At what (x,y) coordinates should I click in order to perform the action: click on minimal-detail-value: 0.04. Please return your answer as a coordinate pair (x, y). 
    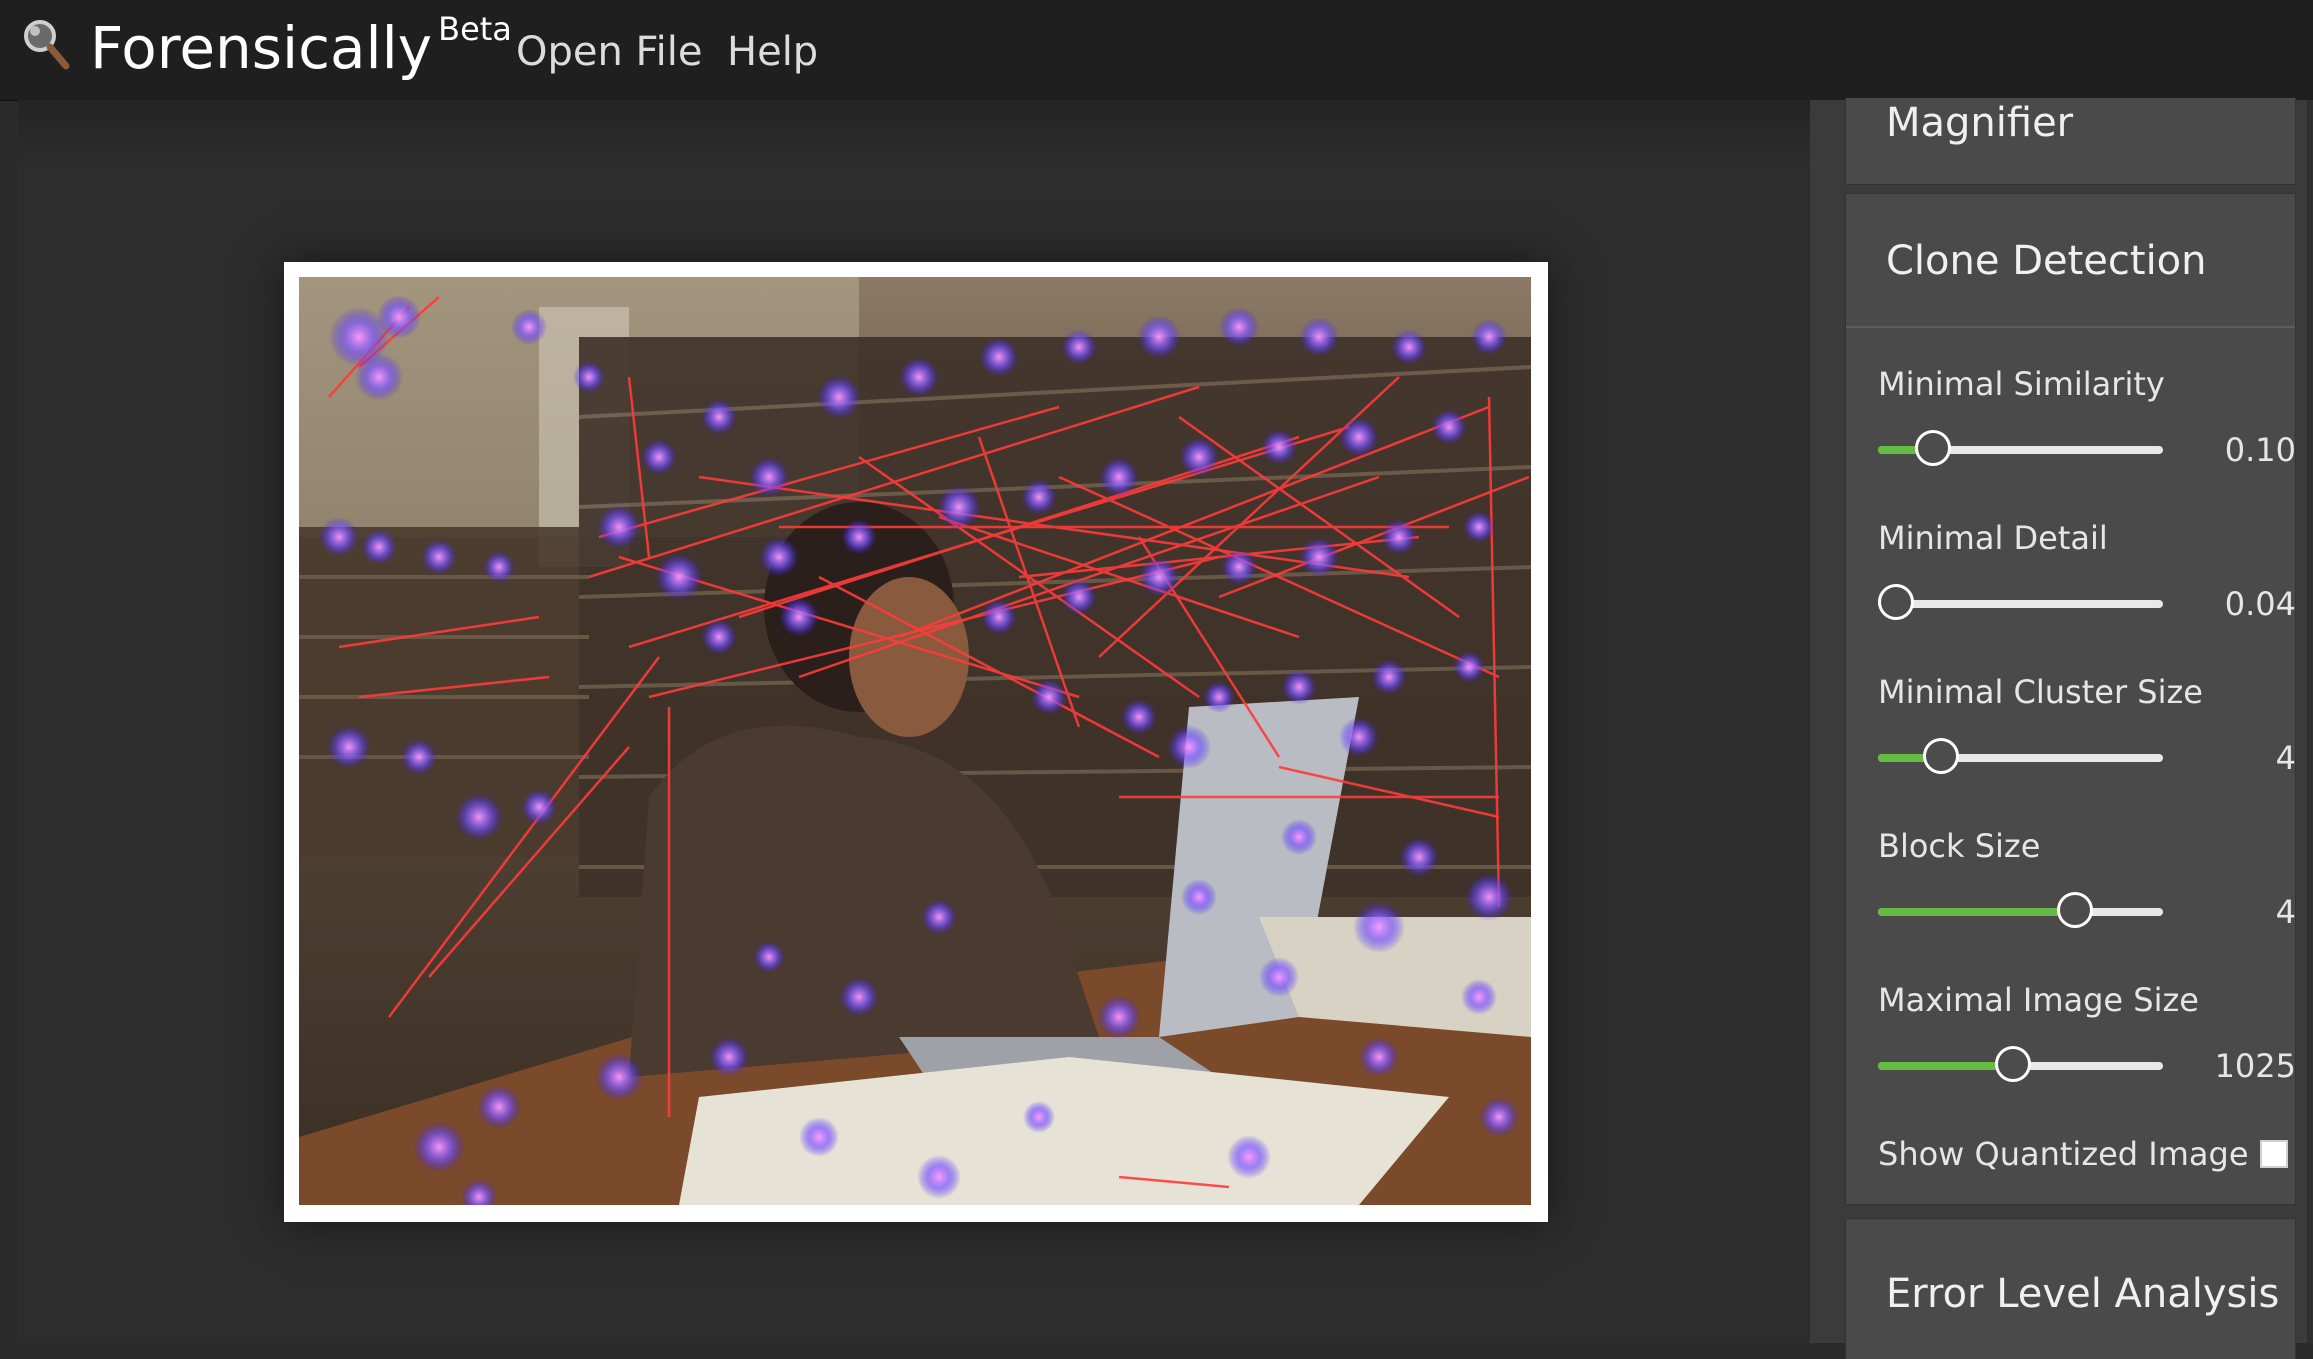
    Looking at the image, I should click on (2260, 604).